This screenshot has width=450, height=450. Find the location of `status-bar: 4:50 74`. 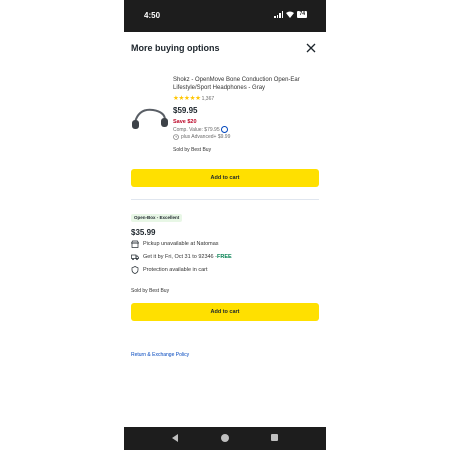

status-bar: 4:50 74 is located at coordinates (225, 16).